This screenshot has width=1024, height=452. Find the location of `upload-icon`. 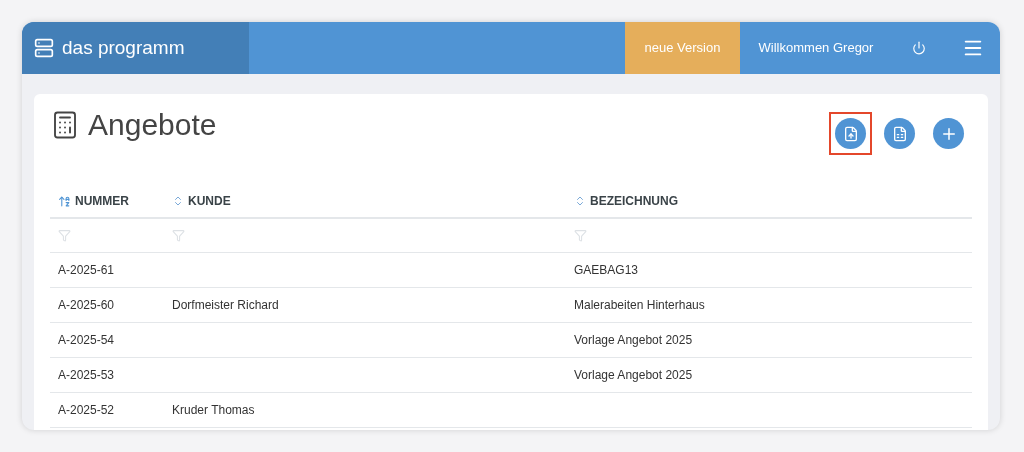

upload-icon is located at coordinates (850, 133).